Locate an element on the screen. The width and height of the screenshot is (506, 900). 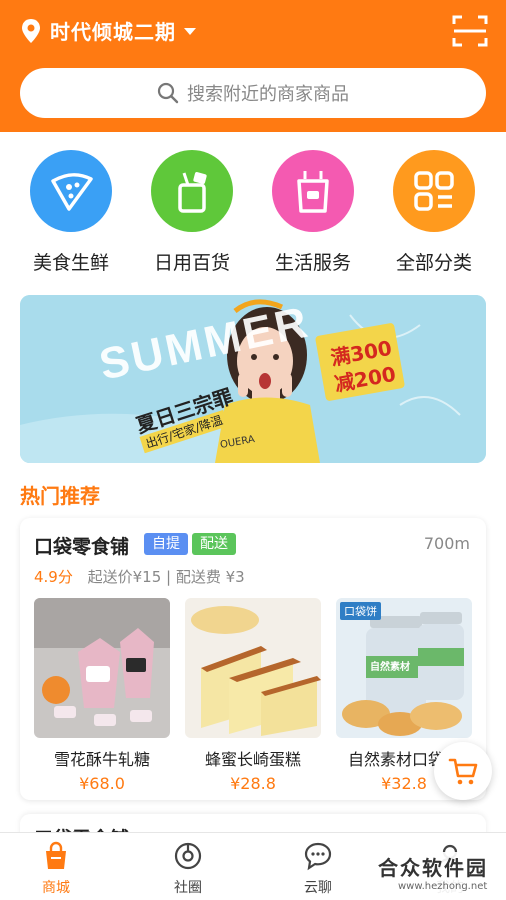
watermark-url: www.hezhong.net is located at coordinates (443, 886).